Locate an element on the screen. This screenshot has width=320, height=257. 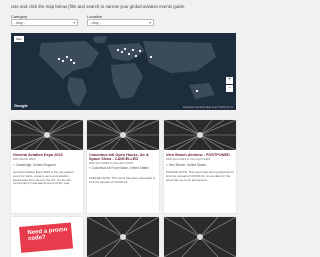
category-select-value: - Any - is located at coordinates (19, 23).